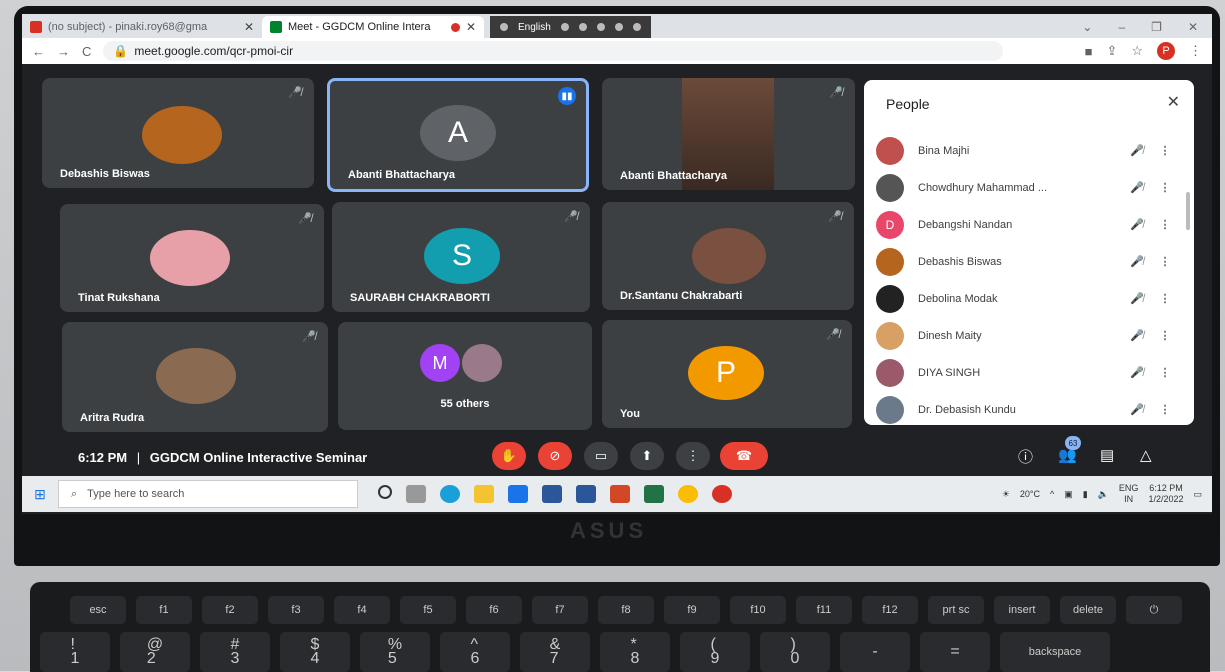 Image resolution: width=1225 pixels, height=672 pixels. What do you see at coordinates (620, 494) in the screenshot?
I see `powerpoint-icon` at bounding box center [620, 494].